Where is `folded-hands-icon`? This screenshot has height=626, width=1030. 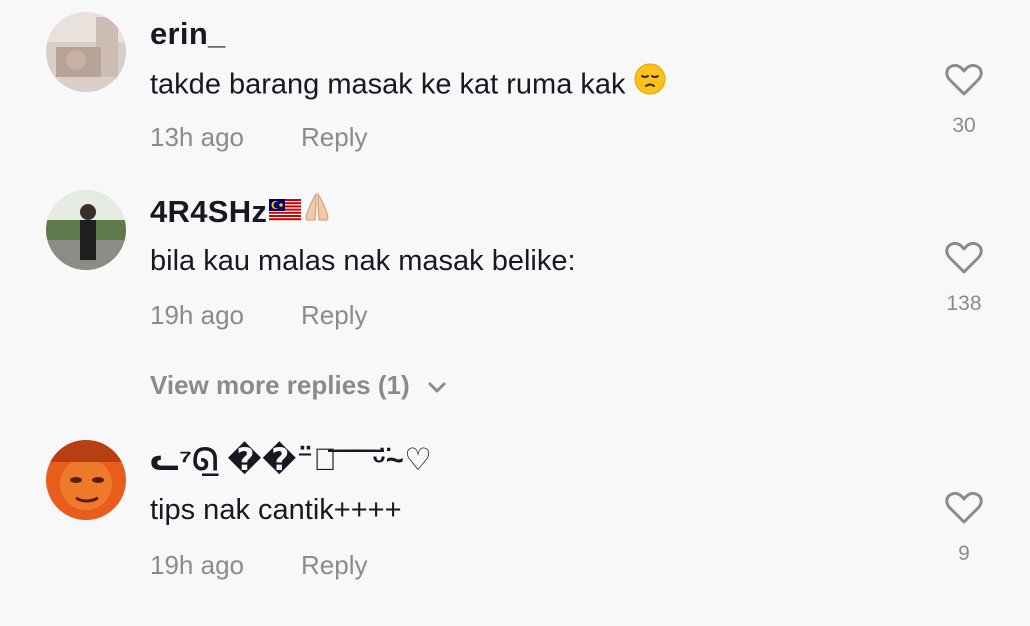
folded-hands-icon is located at coordinates (317, 211).